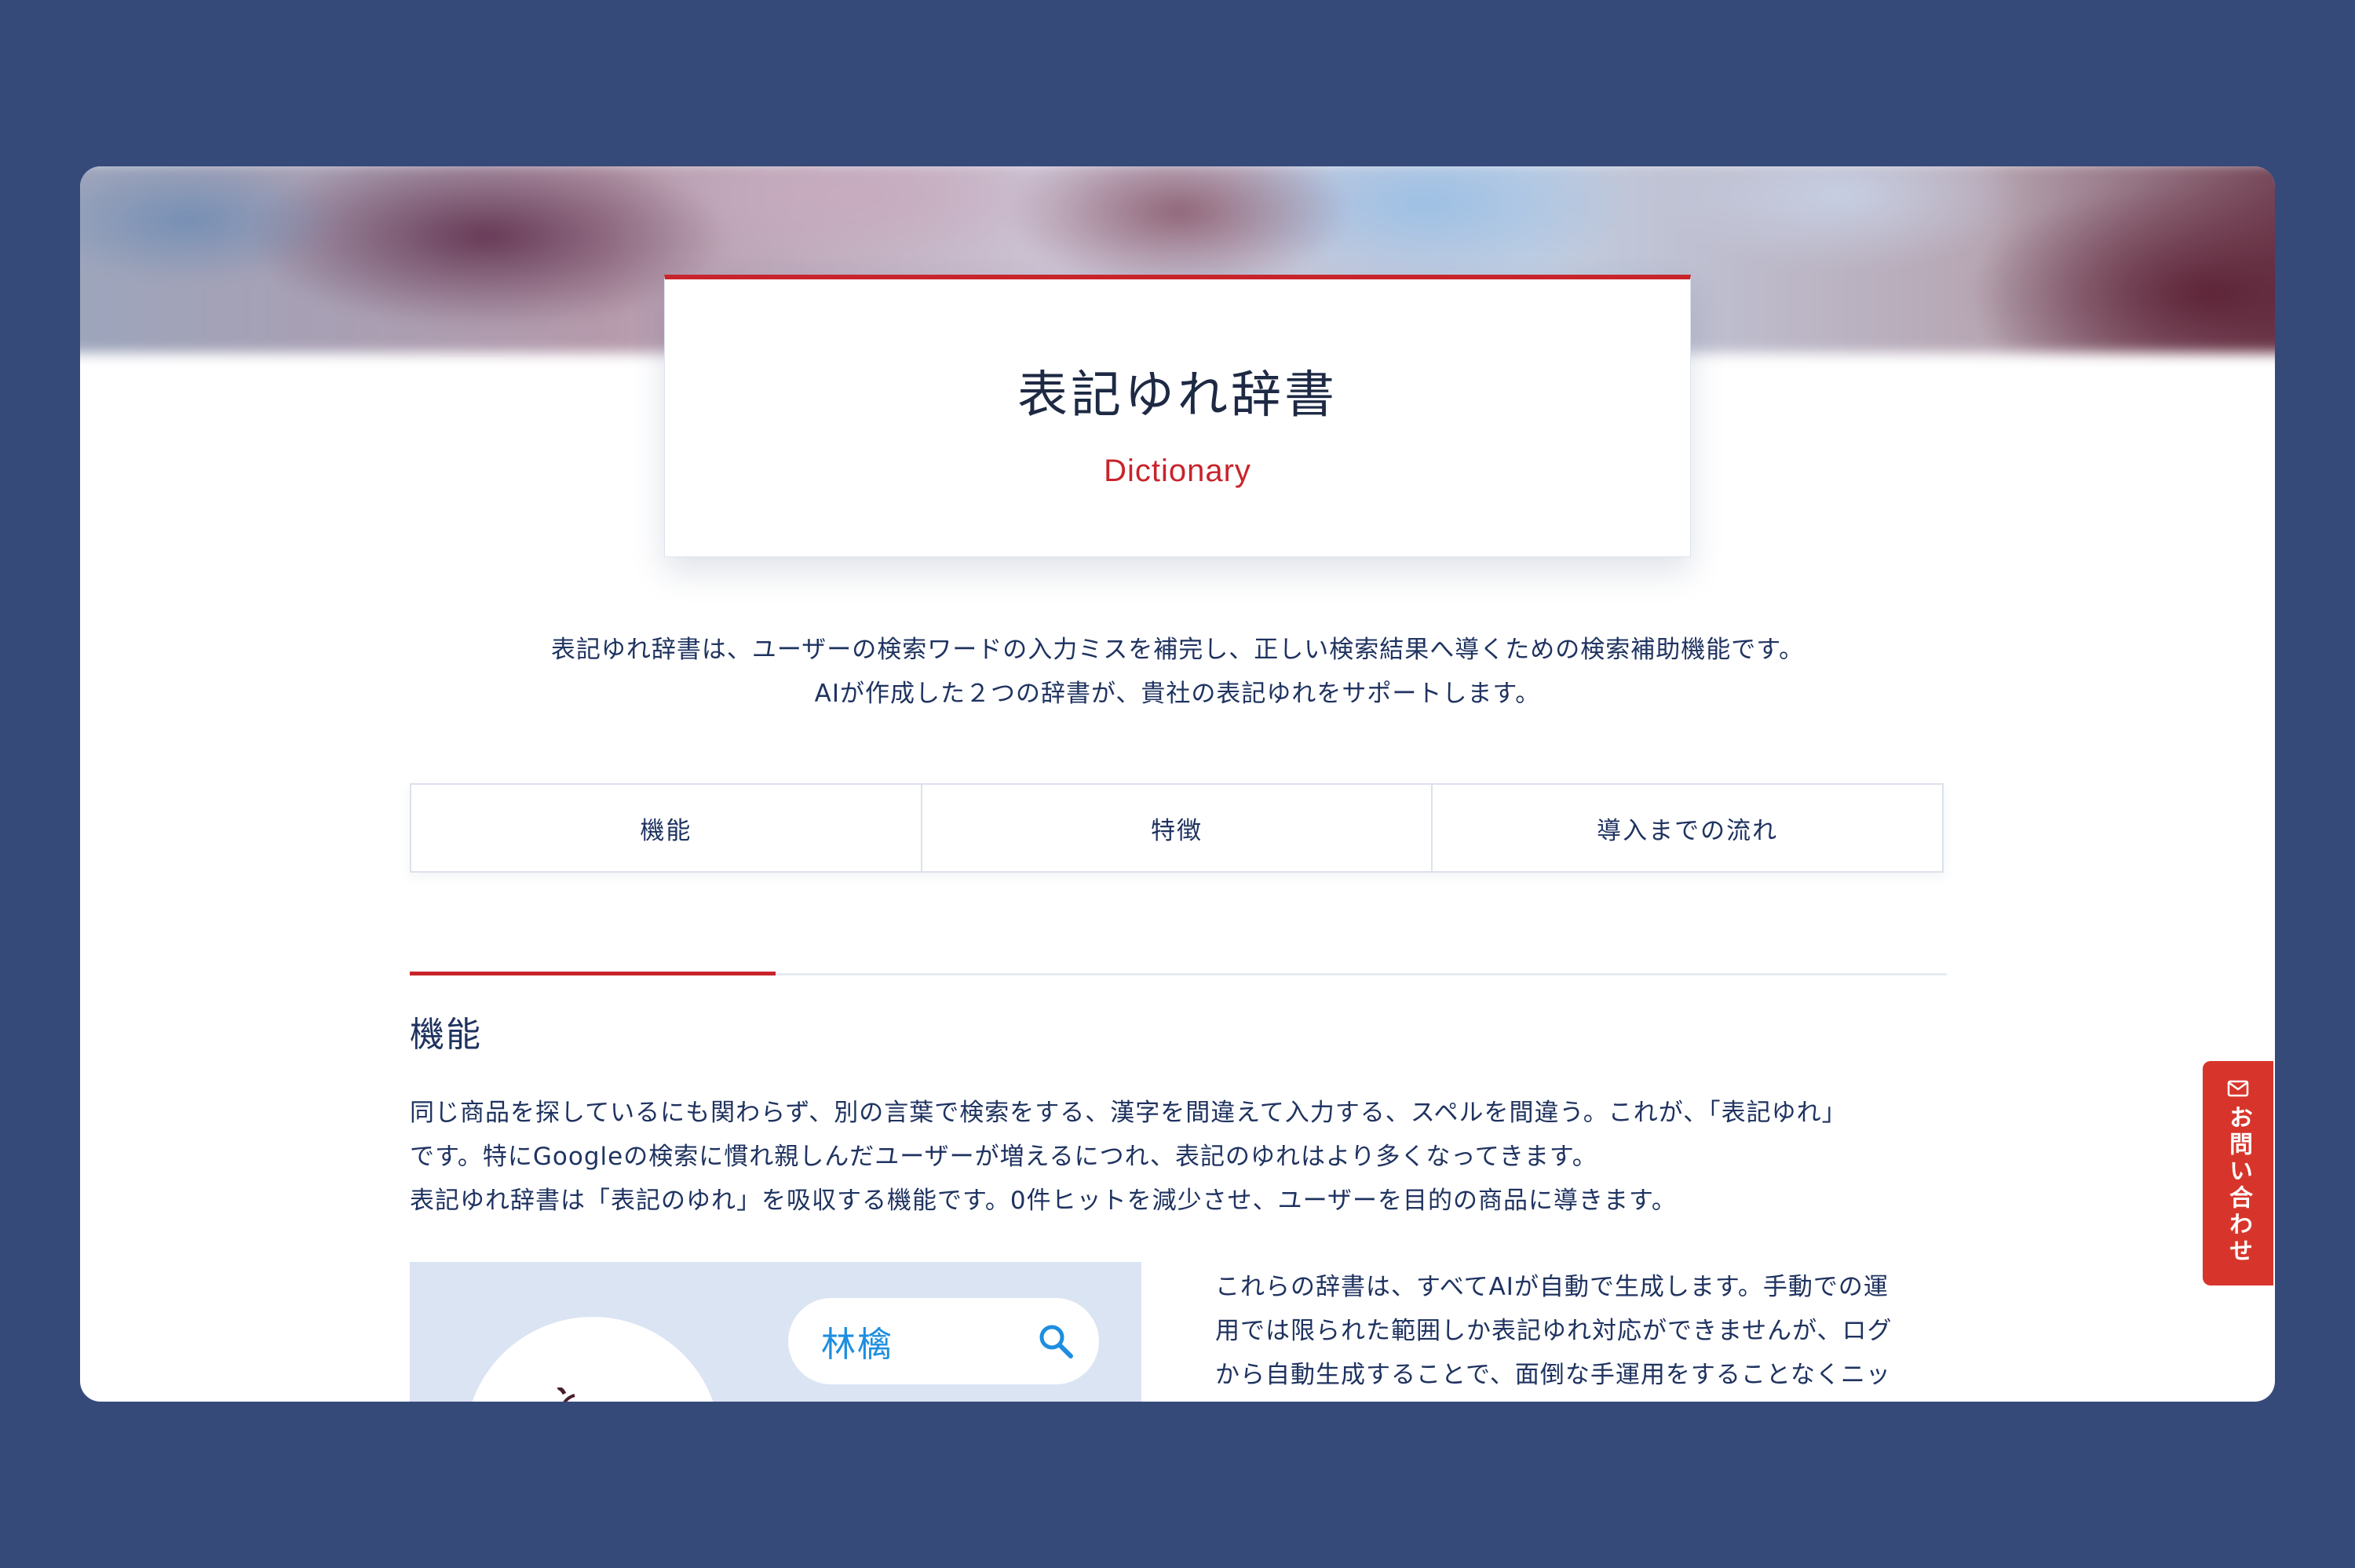 The width and height of the screenshot is (2355, 1568). I want to click on section-tabs: 機能 特徴 導入までの流れ, so click(1177, 828).